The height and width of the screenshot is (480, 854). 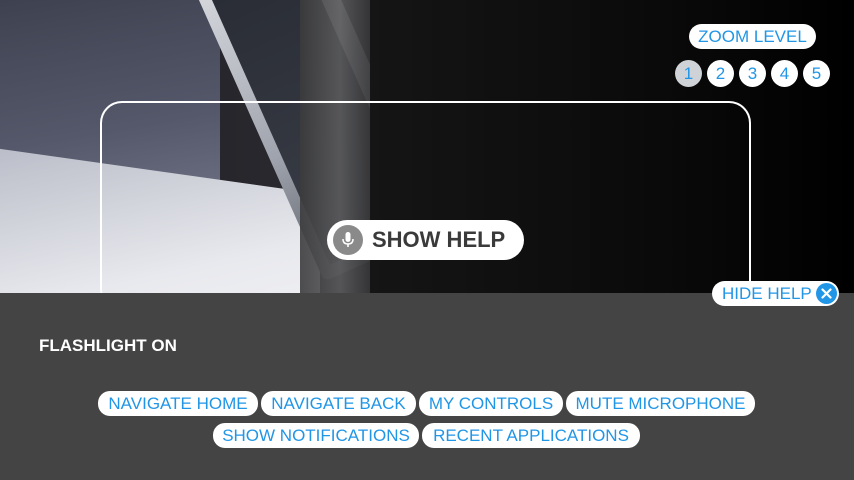 I want to click on zoom-level-3-button: 3, so click(x=752, y=73).